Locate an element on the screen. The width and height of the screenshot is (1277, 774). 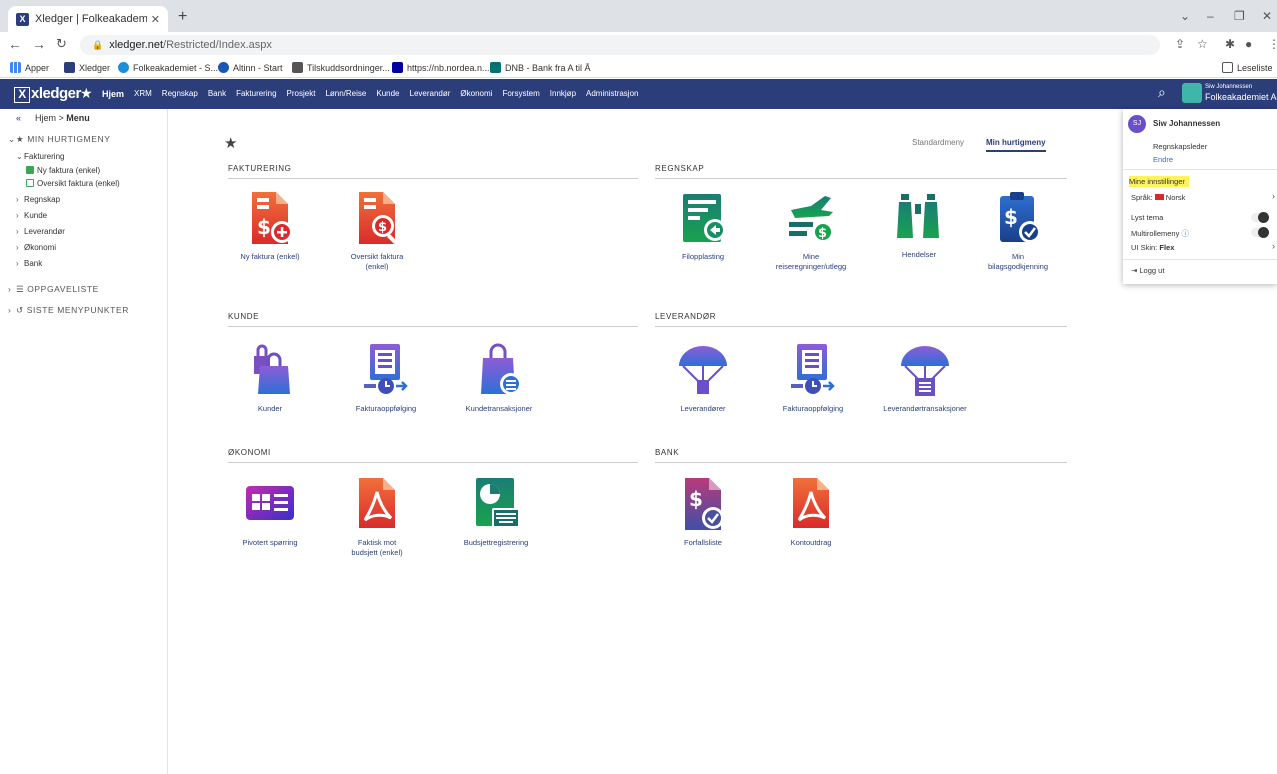
bookmark-dnb: DNB - Bank fra A til Å is located at coordinates (540, 67).